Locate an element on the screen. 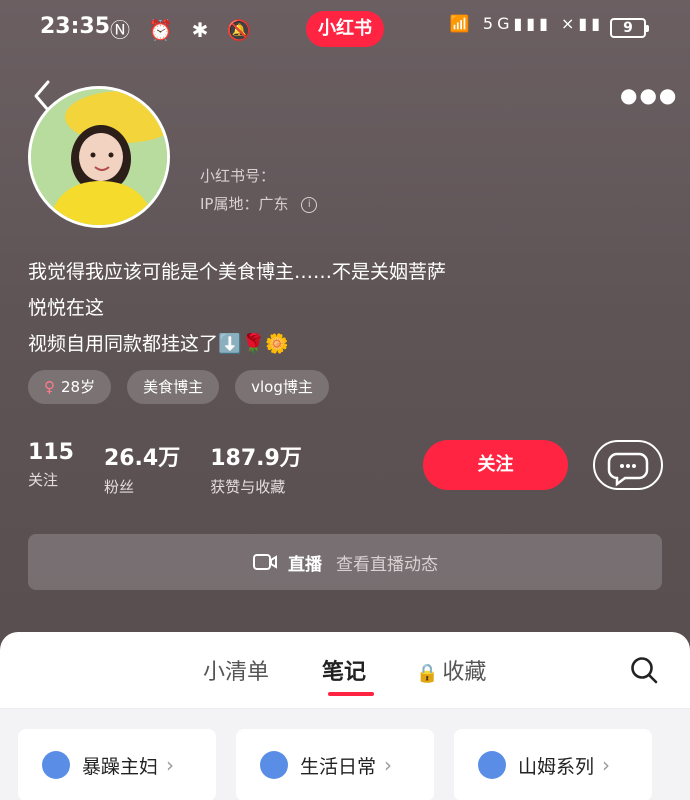 This screenshot has height=800, width=690. battery-indicator: 9 is located at coordinates (629, 28).